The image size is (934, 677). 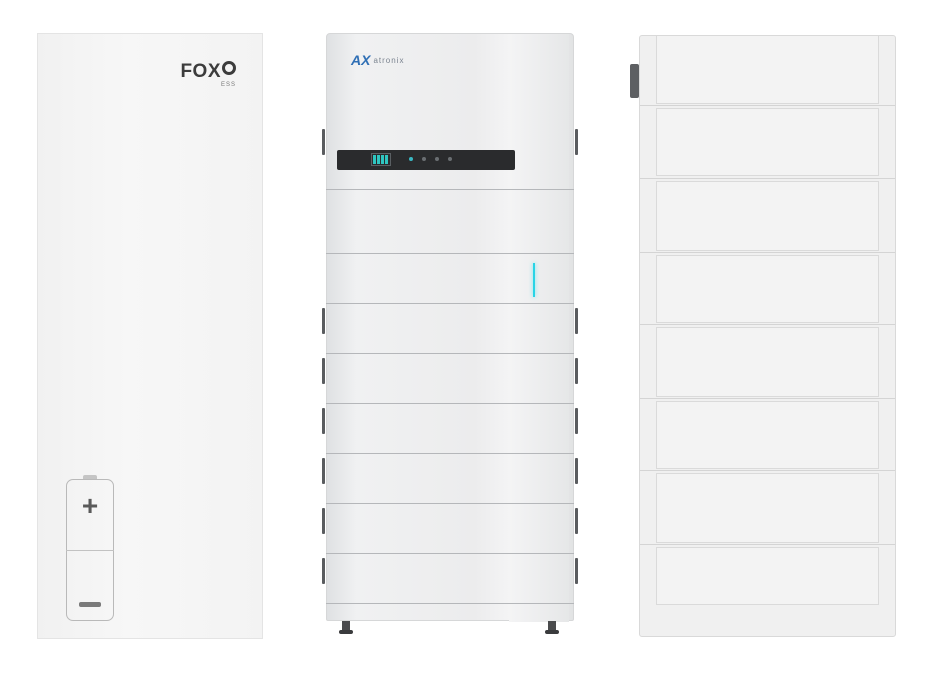 I want to click on fox-logo-ring-icon, so click(x=229, y=68).